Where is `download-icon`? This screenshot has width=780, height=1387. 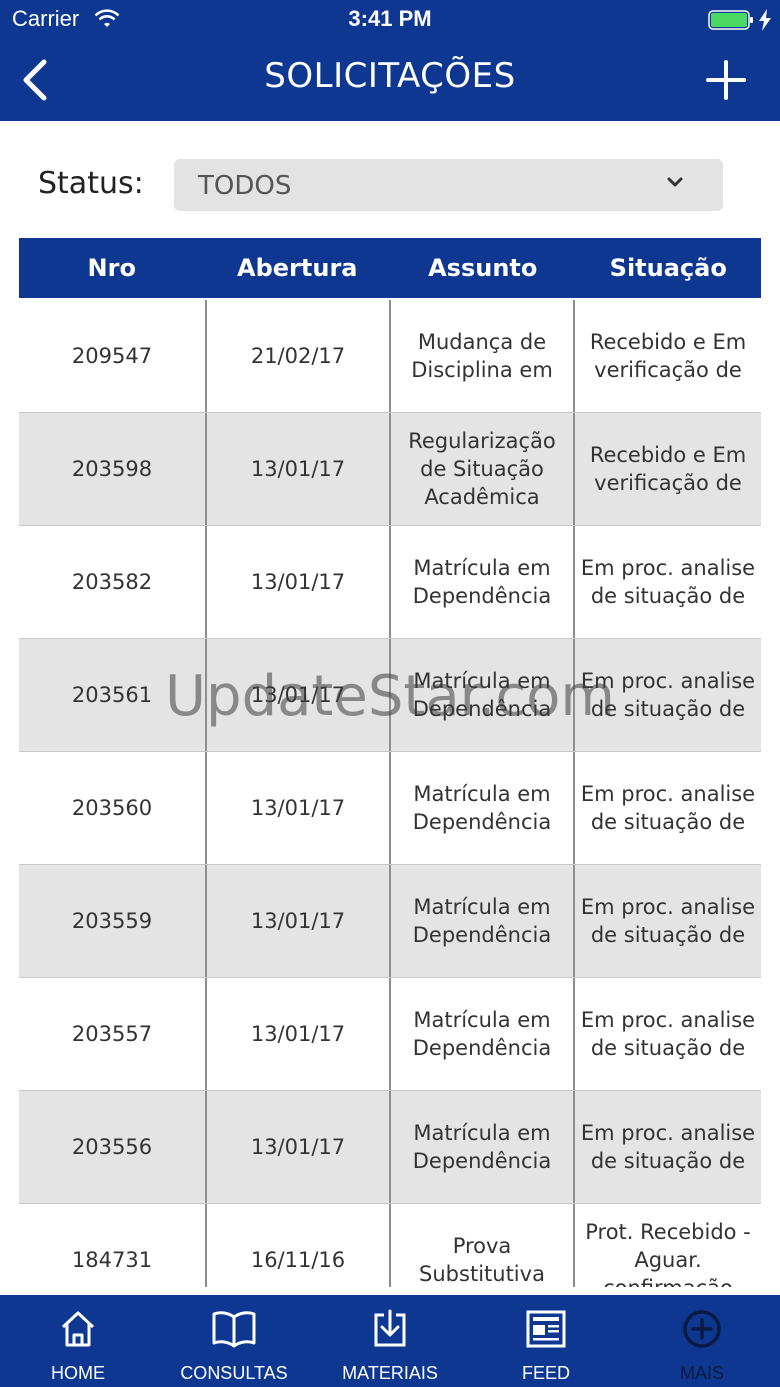
download-icon is located at coordinates (390, 1328).